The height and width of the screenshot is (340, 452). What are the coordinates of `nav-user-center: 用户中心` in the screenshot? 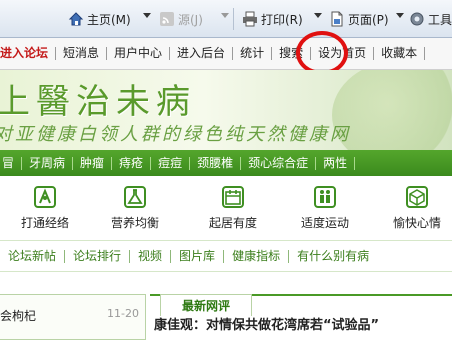 It's located at (139, 53).